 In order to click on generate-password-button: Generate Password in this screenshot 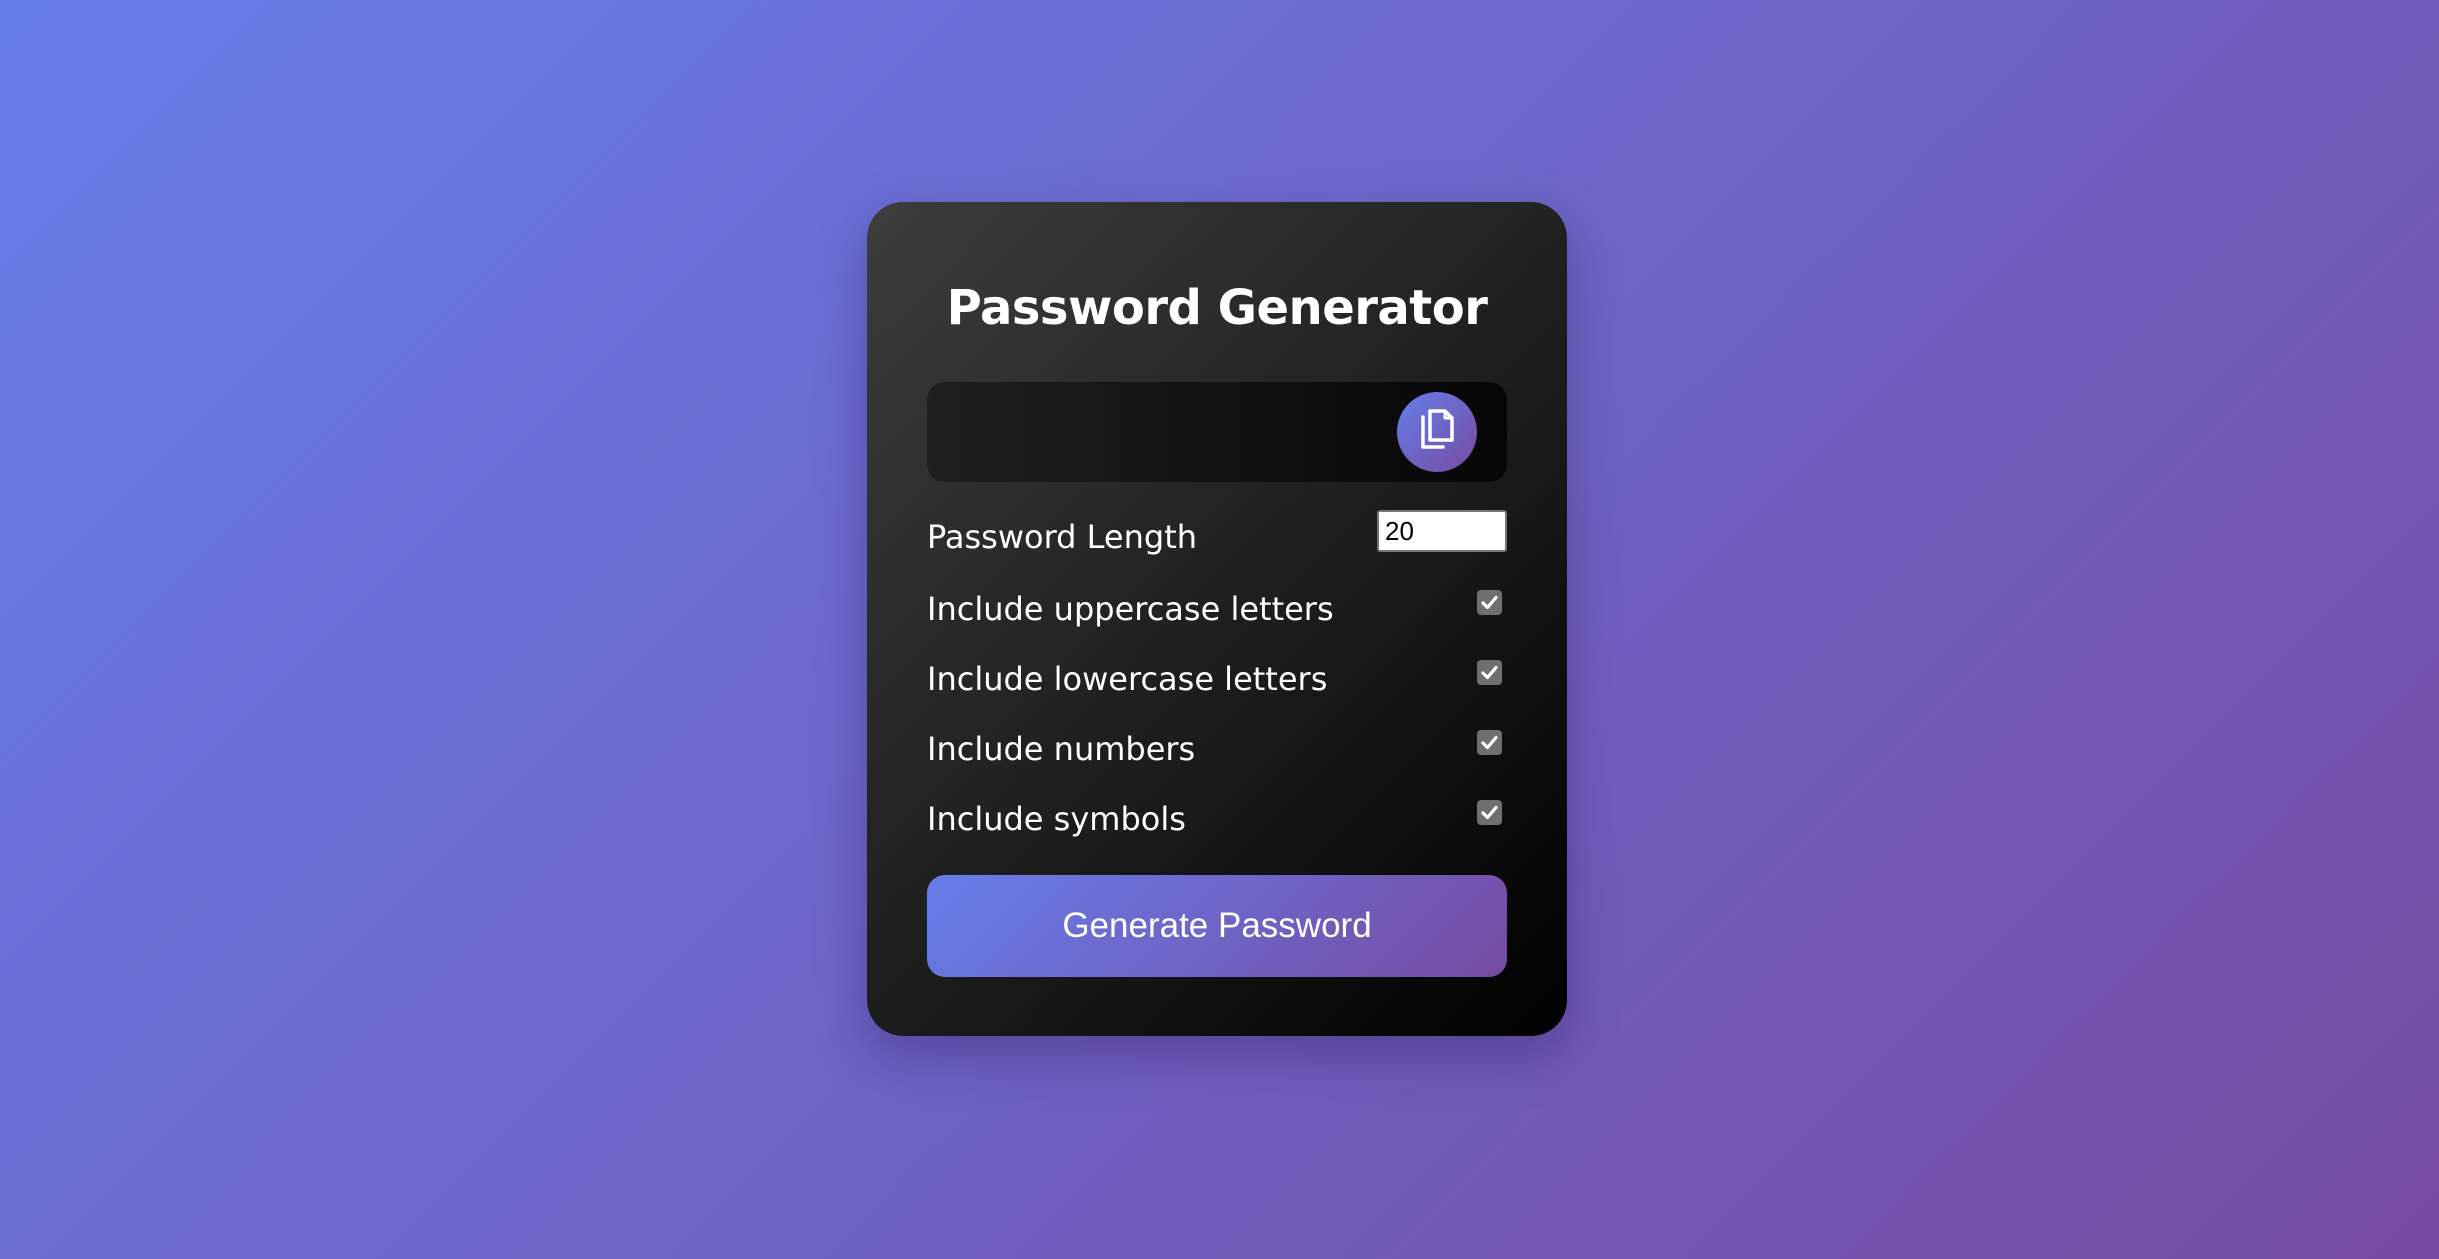, I will do `click(1217, 926)`.